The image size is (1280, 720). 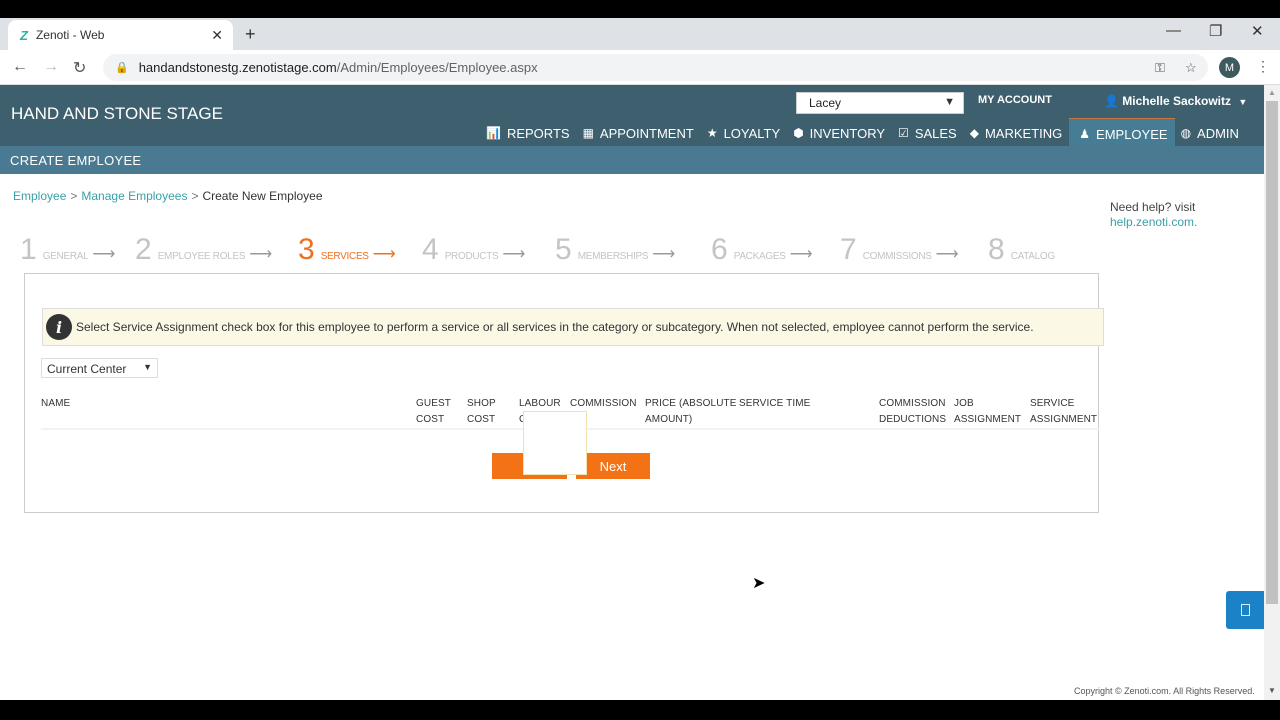 I want to click on wizard-step-commissions: 7 COMMISSIONS ⟶, so click(x=899, y=250).